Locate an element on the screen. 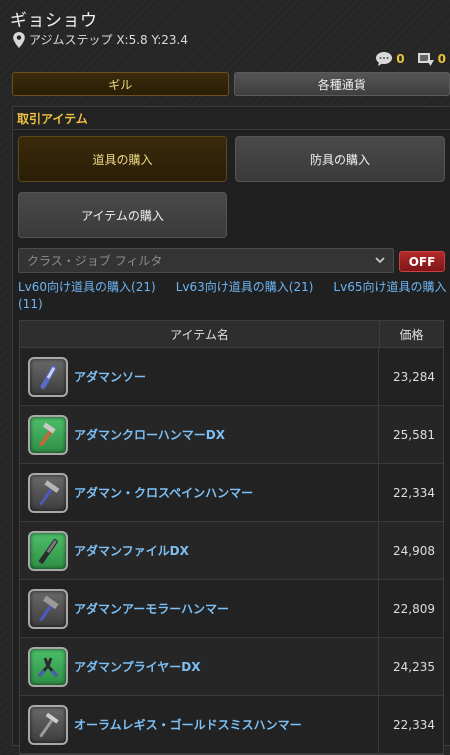  item-cell: アダマンファイルDX is located at coordinates (199, 550).